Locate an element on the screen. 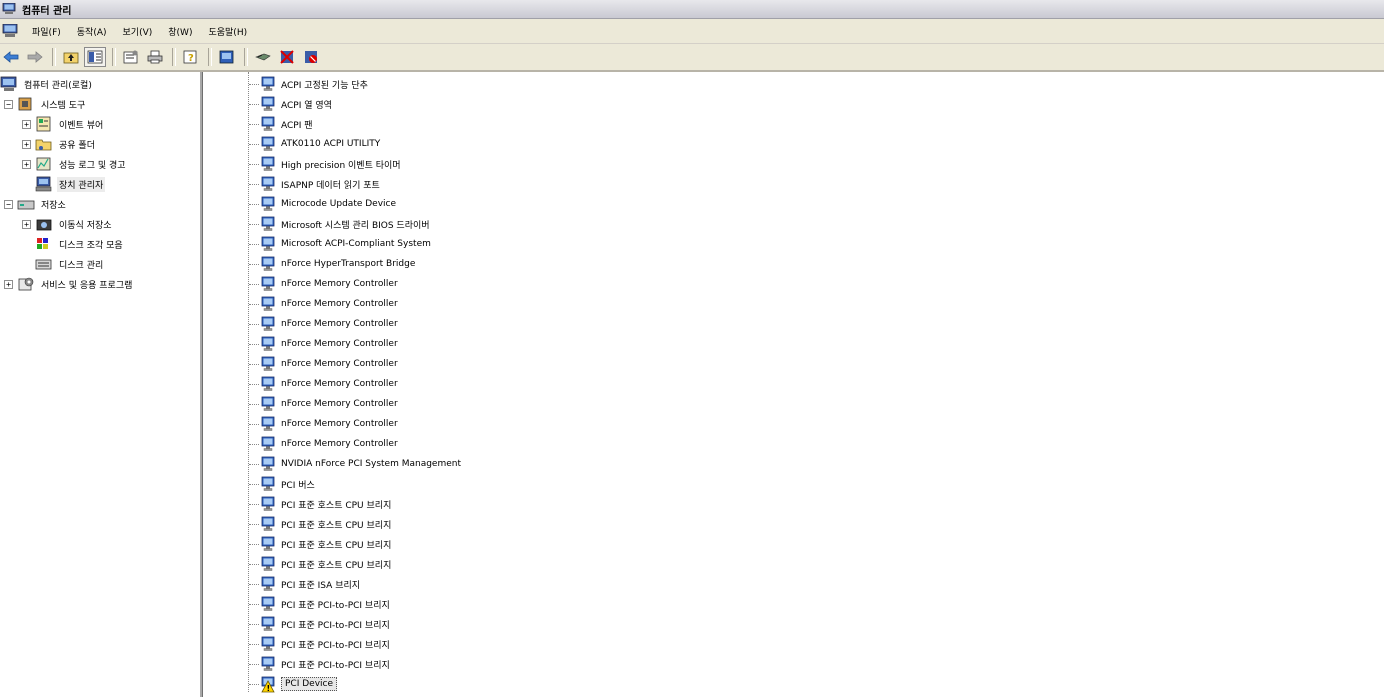 This screenshot has height=697, width=1384. device-row: PCI 표준 ISA 브리지 is located at coordinates (304, 584).